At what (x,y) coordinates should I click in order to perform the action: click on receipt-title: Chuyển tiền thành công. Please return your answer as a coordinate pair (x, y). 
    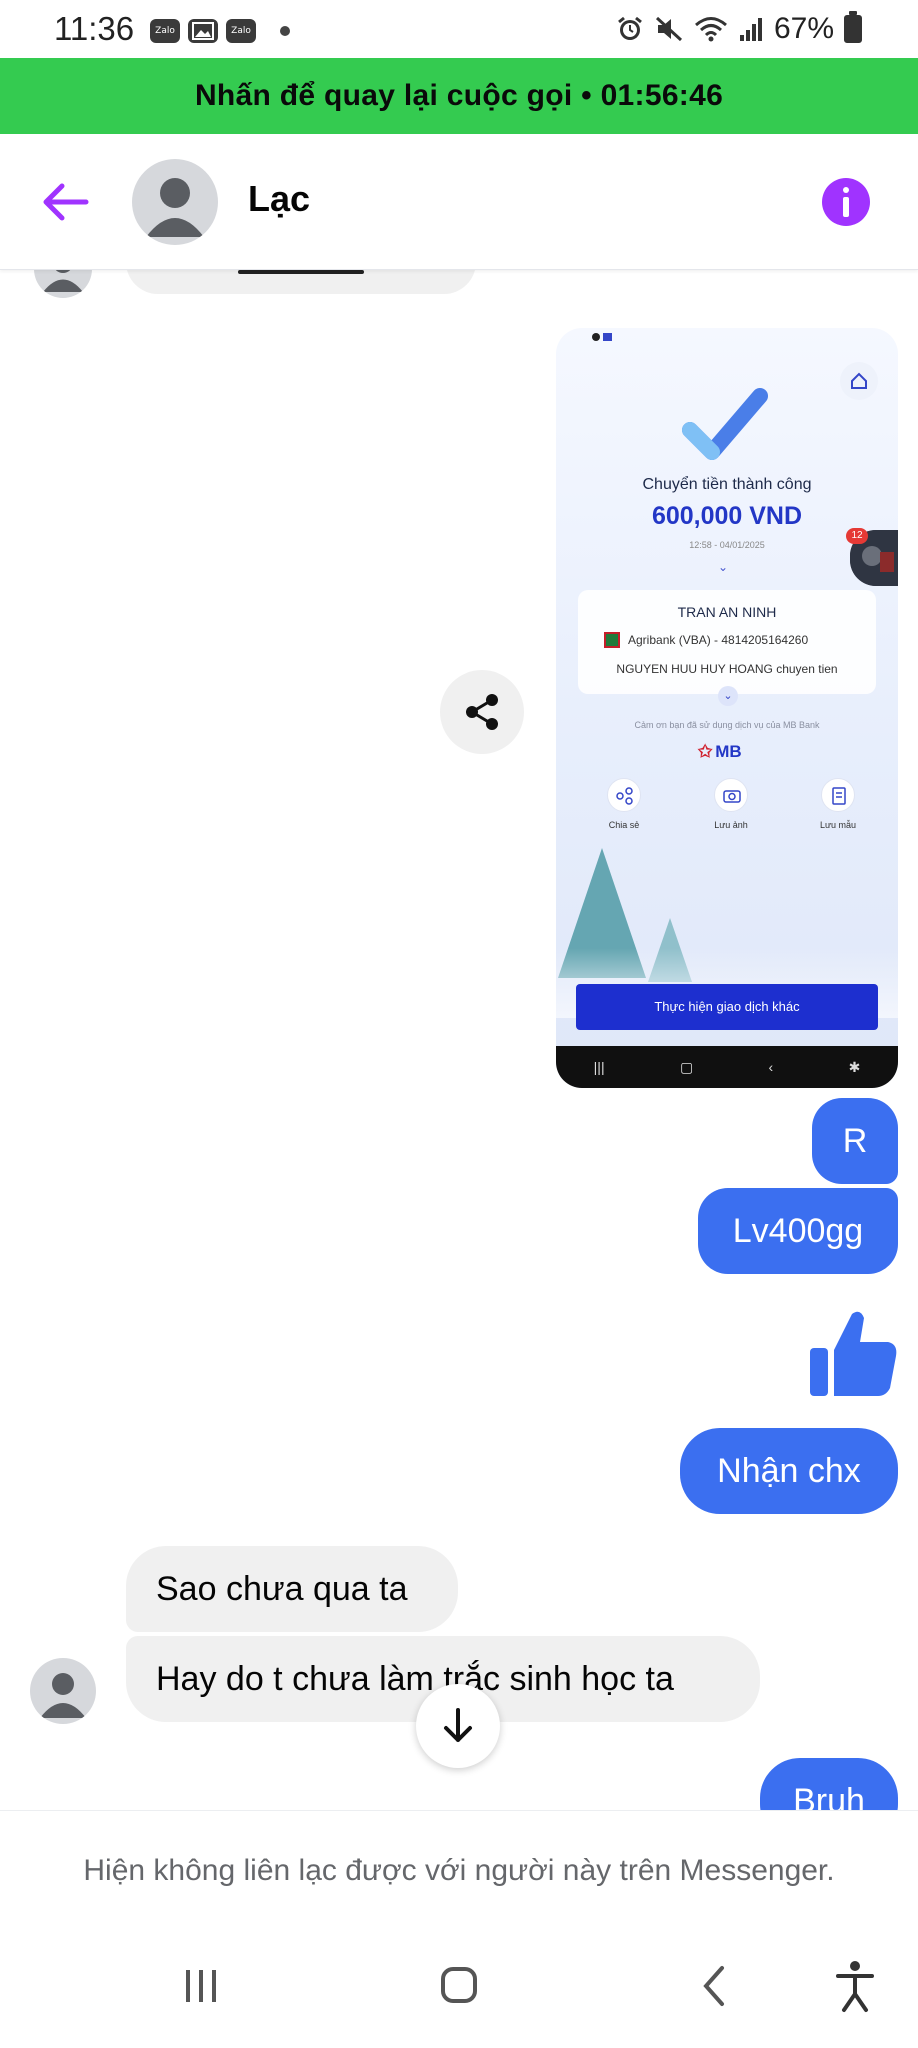
    Looking at the image, I should click on (727, 484).